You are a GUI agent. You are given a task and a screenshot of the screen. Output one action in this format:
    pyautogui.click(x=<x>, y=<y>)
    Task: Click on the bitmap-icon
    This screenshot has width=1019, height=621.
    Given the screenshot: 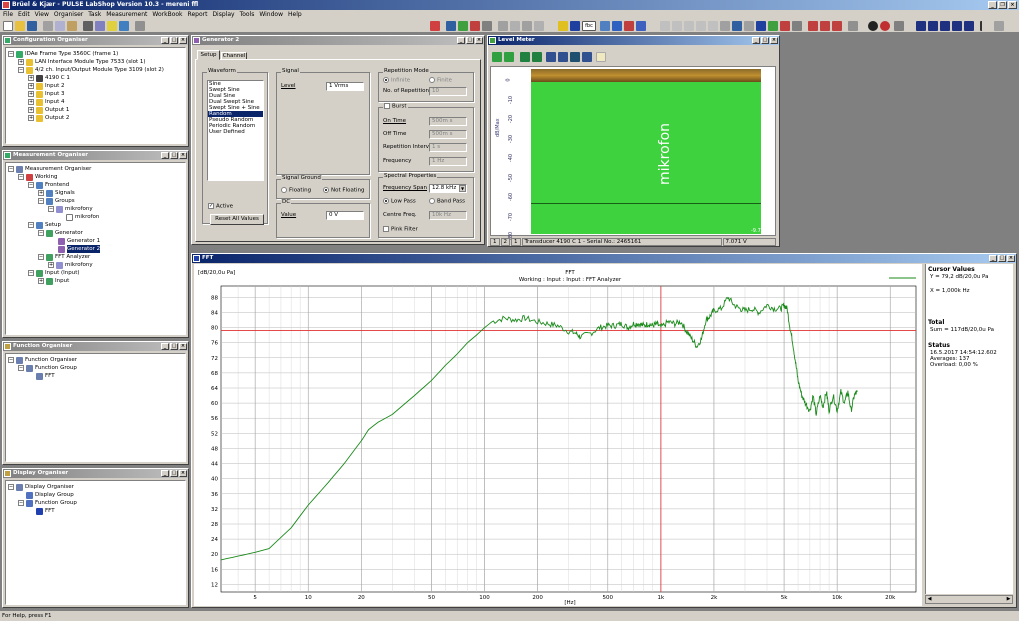 What is the action you would take?
    pyautogui.click(x=899, y=26)
    